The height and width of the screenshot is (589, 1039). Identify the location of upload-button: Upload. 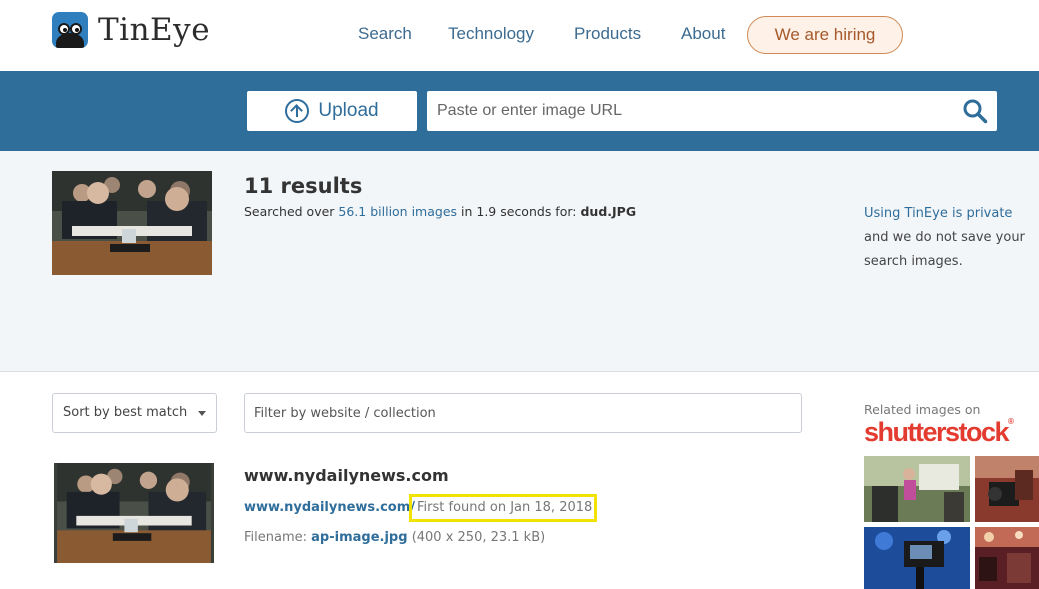
(332, 111).